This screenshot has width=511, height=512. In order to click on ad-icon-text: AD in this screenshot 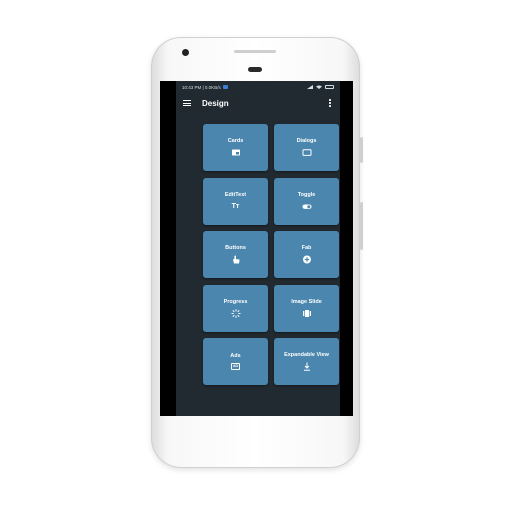, I will do `click(235, 365)`.